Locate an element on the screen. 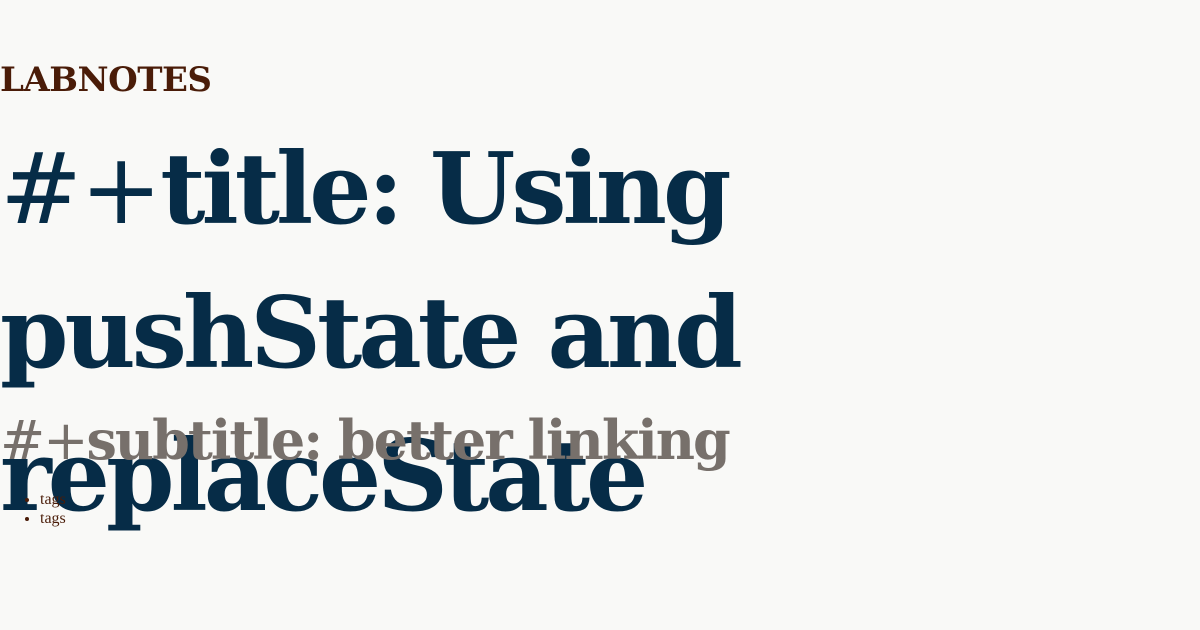  subtitle-prefix: #+ is located at coordinates (44, 440).